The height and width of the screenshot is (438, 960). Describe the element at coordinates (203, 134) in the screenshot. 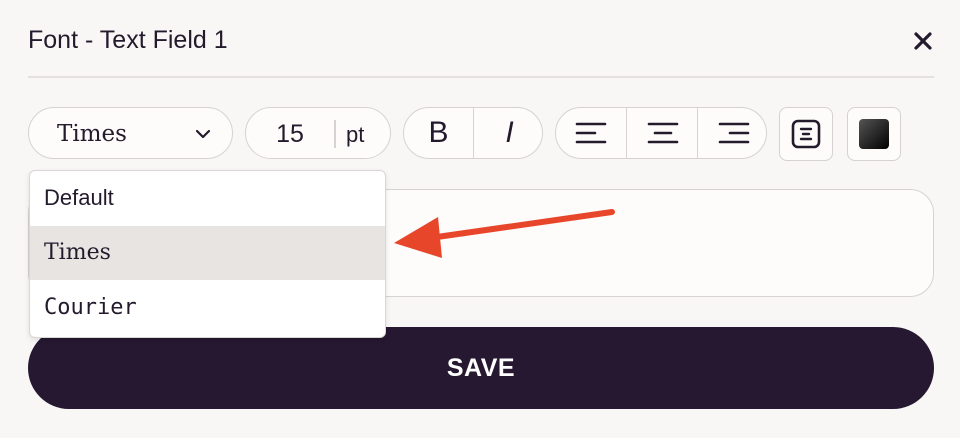

I see `chevron-down-icon` at that location.